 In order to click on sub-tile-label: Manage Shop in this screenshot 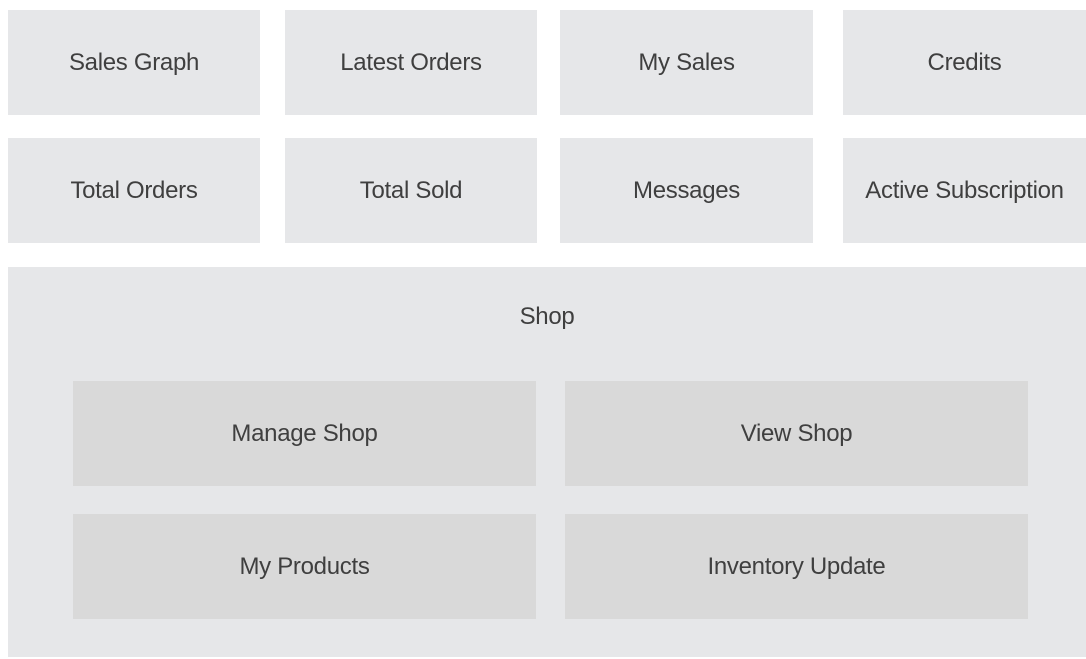, I will do `click(304, 433)`.